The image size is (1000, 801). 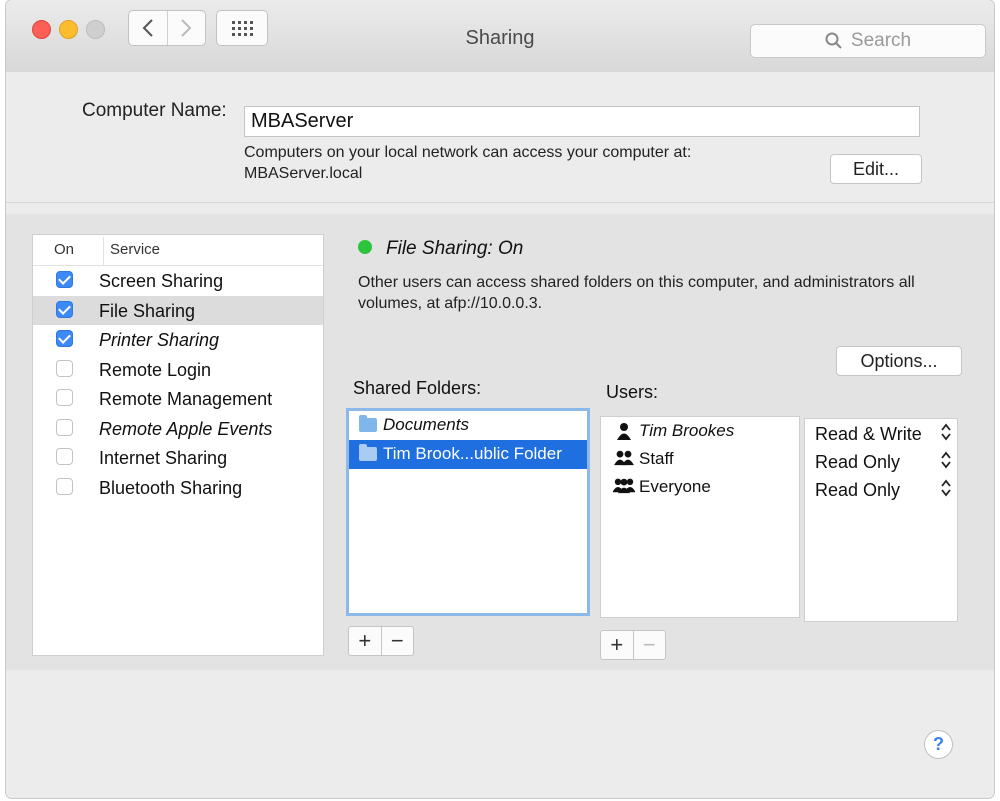 What do you see at coordinates (500, 36) in the screenshot?
I see `title-bar: Sharing Search` at bounding box center [500, 36].